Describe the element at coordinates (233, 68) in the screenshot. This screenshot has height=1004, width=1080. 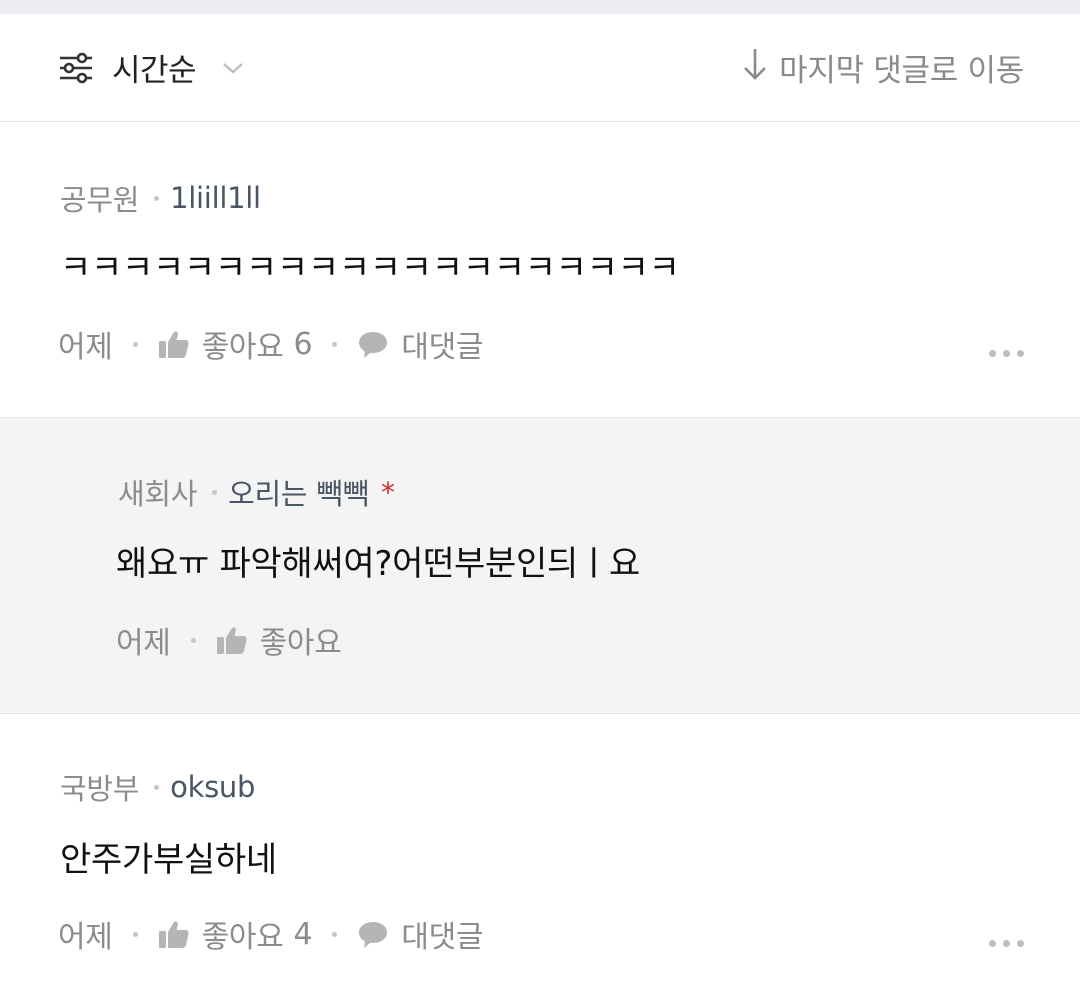
I see `chevron-down-icon` at that location.